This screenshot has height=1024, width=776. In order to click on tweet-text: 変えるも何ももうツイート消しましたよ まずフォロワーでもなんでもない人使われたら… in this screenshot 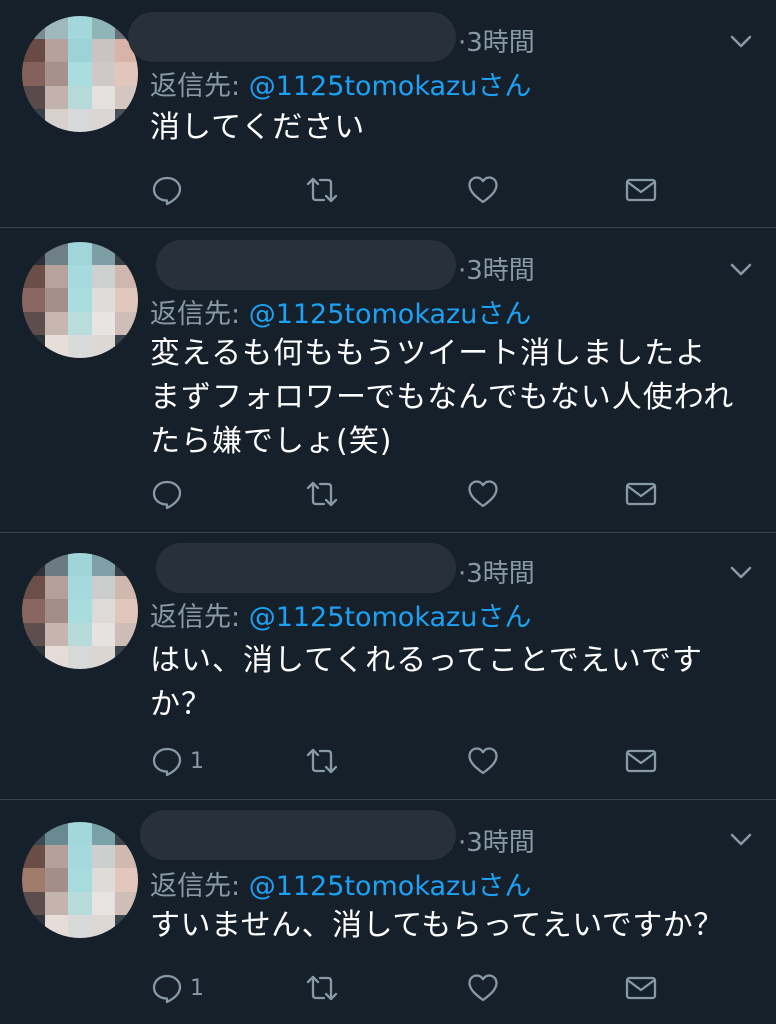, I will do `click(442, 397)`.